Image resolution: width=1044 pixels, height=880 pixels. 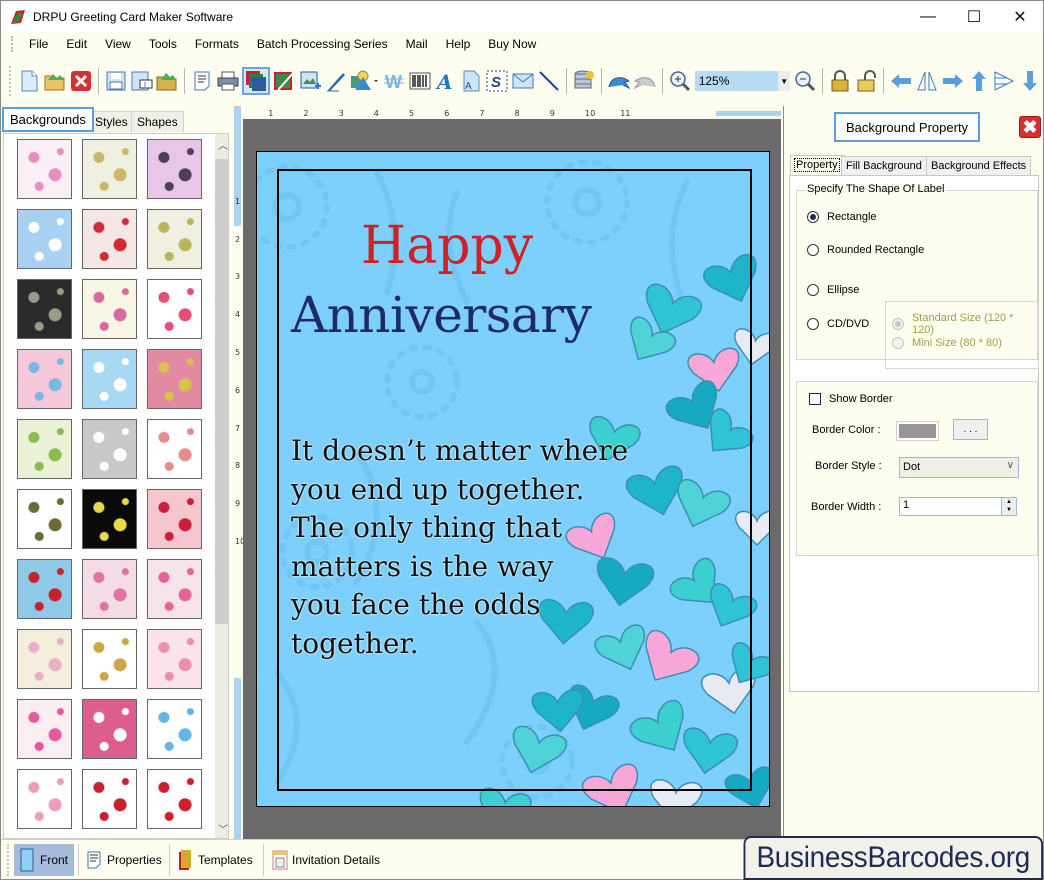 I want to click on signature-button: S, so click(x=497, y=81).